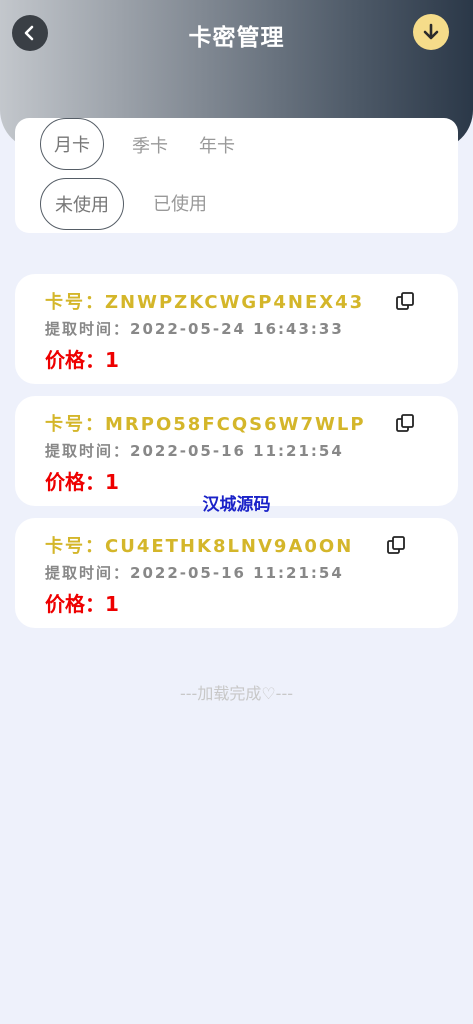  Describe the element at coordinates (236, 505) in the screenshot. I see `watermark-text: 汉城源码` at that location.